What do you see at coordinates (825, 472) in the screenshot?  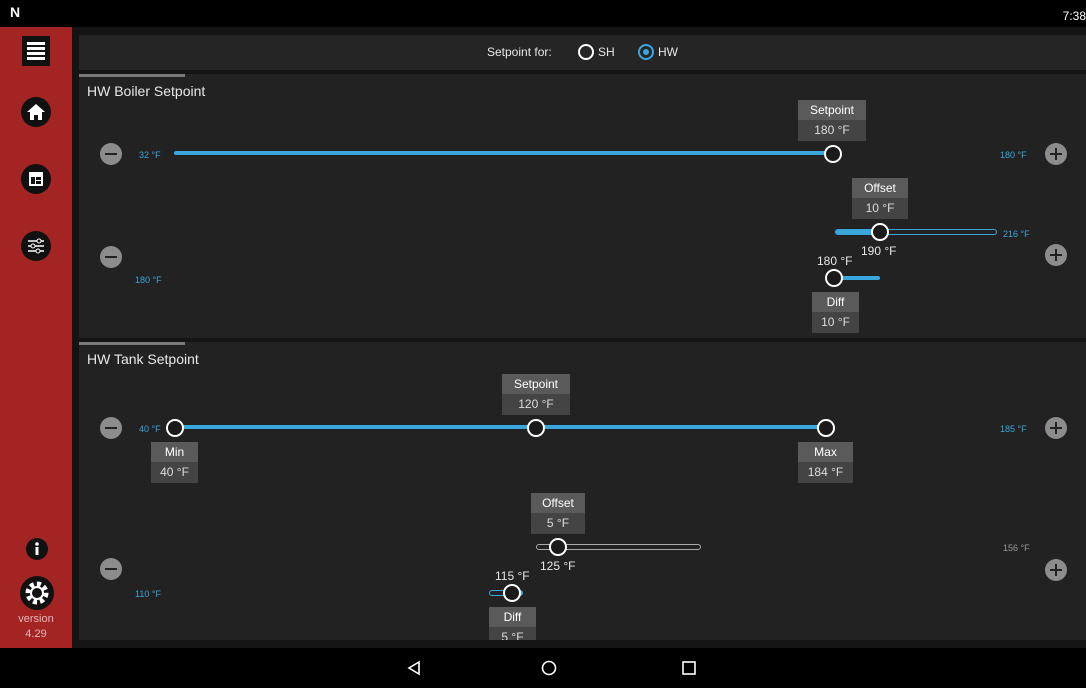 I see `tank-max-value: 184 °F` at bounding box center [825, 472].